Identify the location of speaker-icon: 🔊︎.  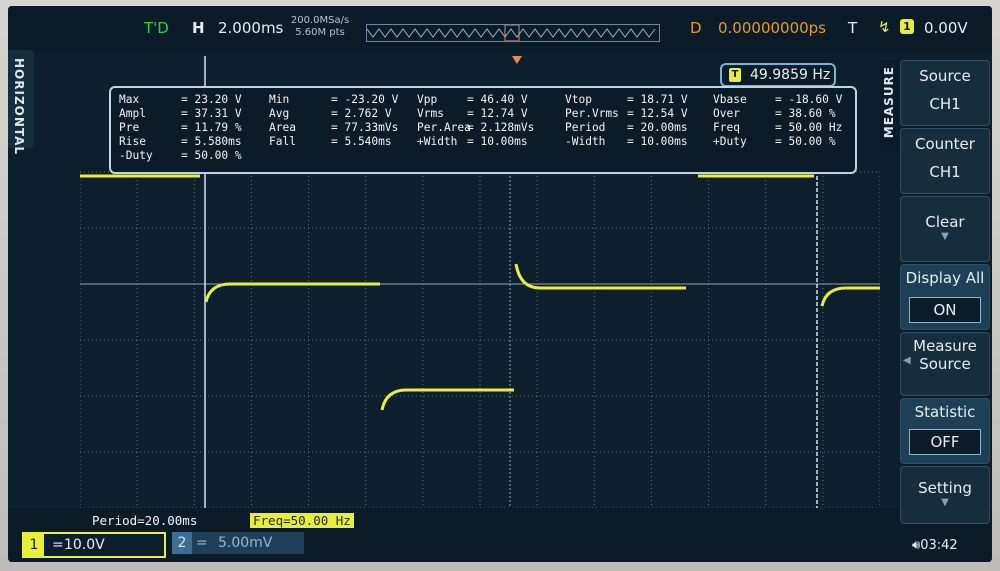
(916, 545).